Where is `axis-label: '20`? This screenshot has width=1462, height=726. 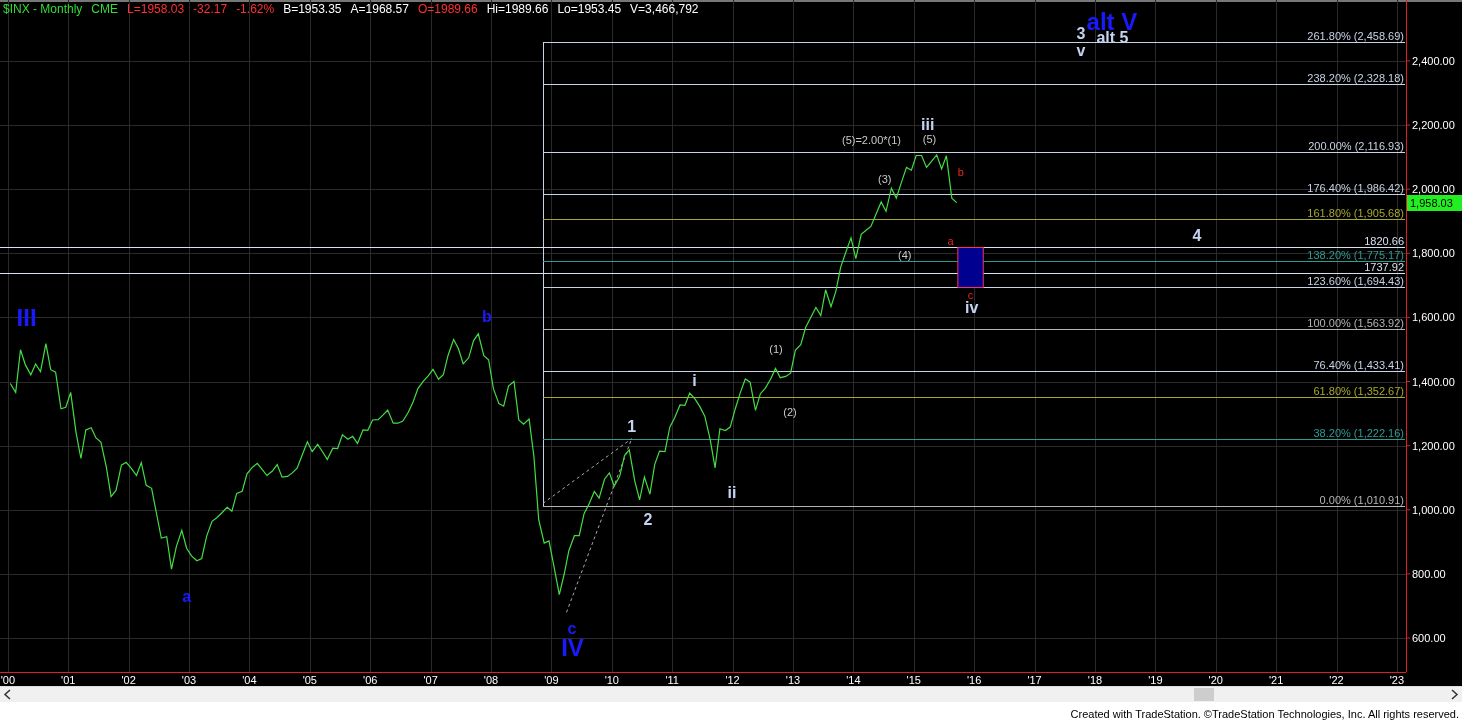 axis-label: '20 is located at coordinates (1215, 680).